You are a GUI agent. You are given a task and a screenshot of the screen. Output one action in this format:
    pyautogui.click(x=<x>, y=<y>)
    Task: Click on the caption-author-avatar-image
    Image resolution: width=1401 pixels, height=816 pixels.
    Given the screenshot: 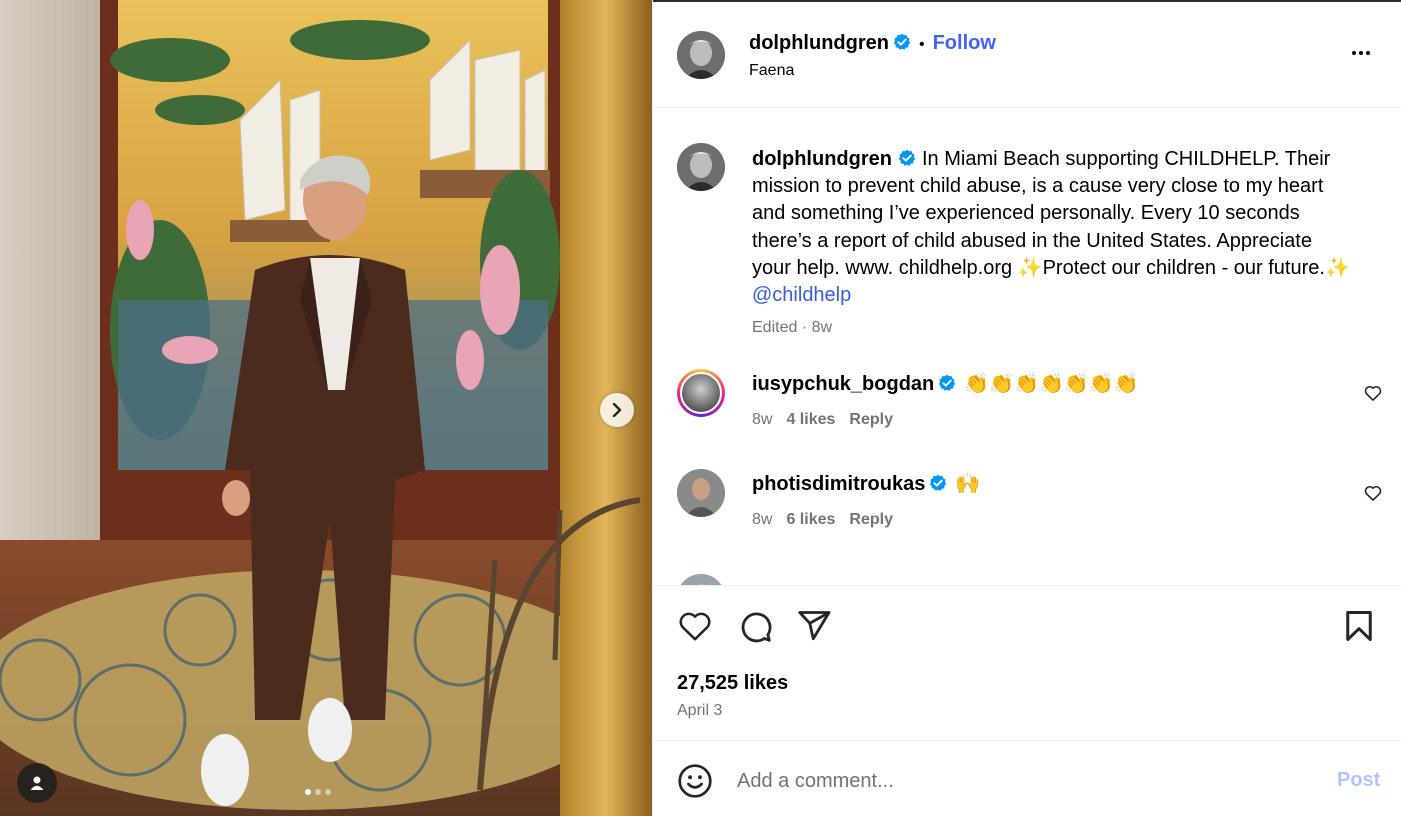 What is the action you would take?
    pyautogui.click(x=701, y=167)
    